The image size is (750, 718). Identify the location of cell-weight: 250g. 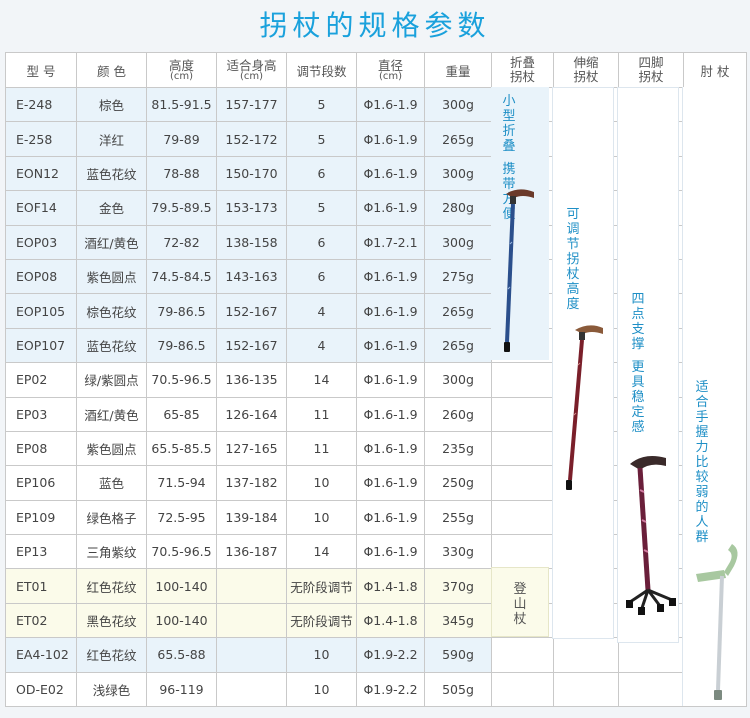
(458, 483).